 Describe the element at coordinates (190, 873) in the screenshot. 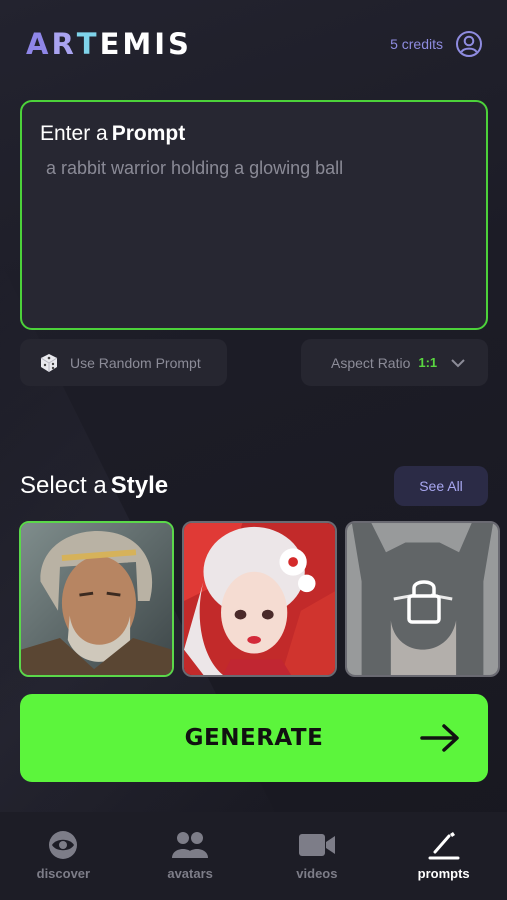

I see `tab-label-avatars: avatars` at that location.